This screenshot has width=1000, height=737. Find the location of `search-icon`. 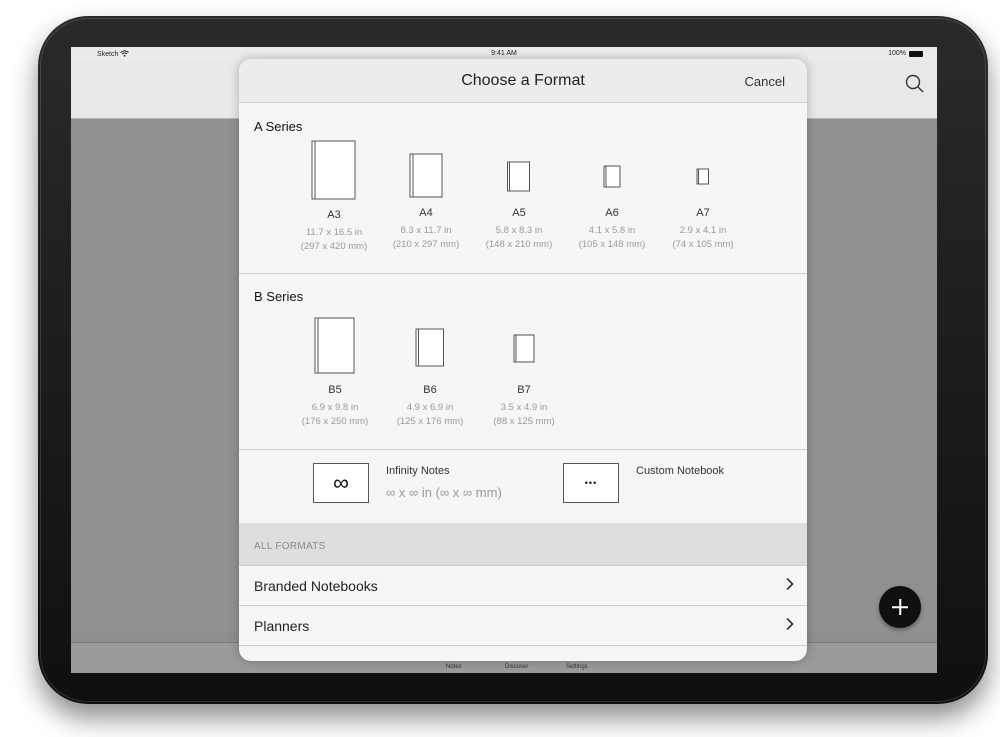

search-icon is located at coordinates (915, 84).